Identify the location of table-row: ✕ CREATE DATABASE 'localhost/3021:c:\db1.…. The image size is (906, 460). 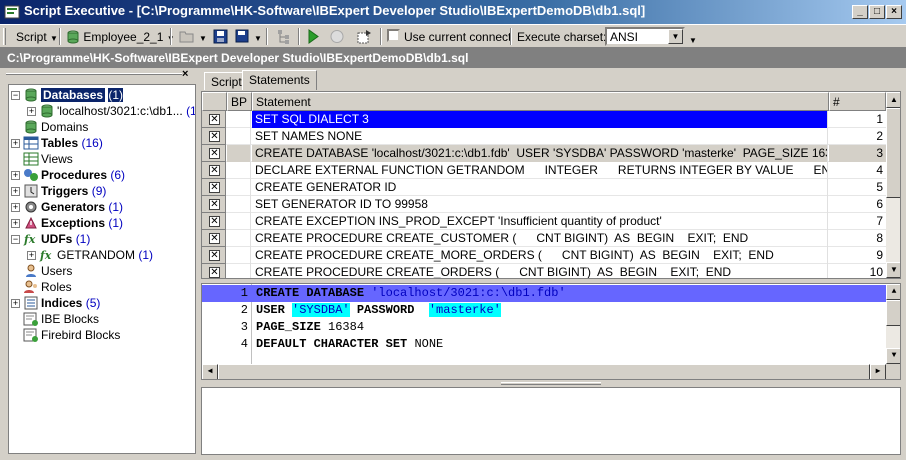
(544, 153).